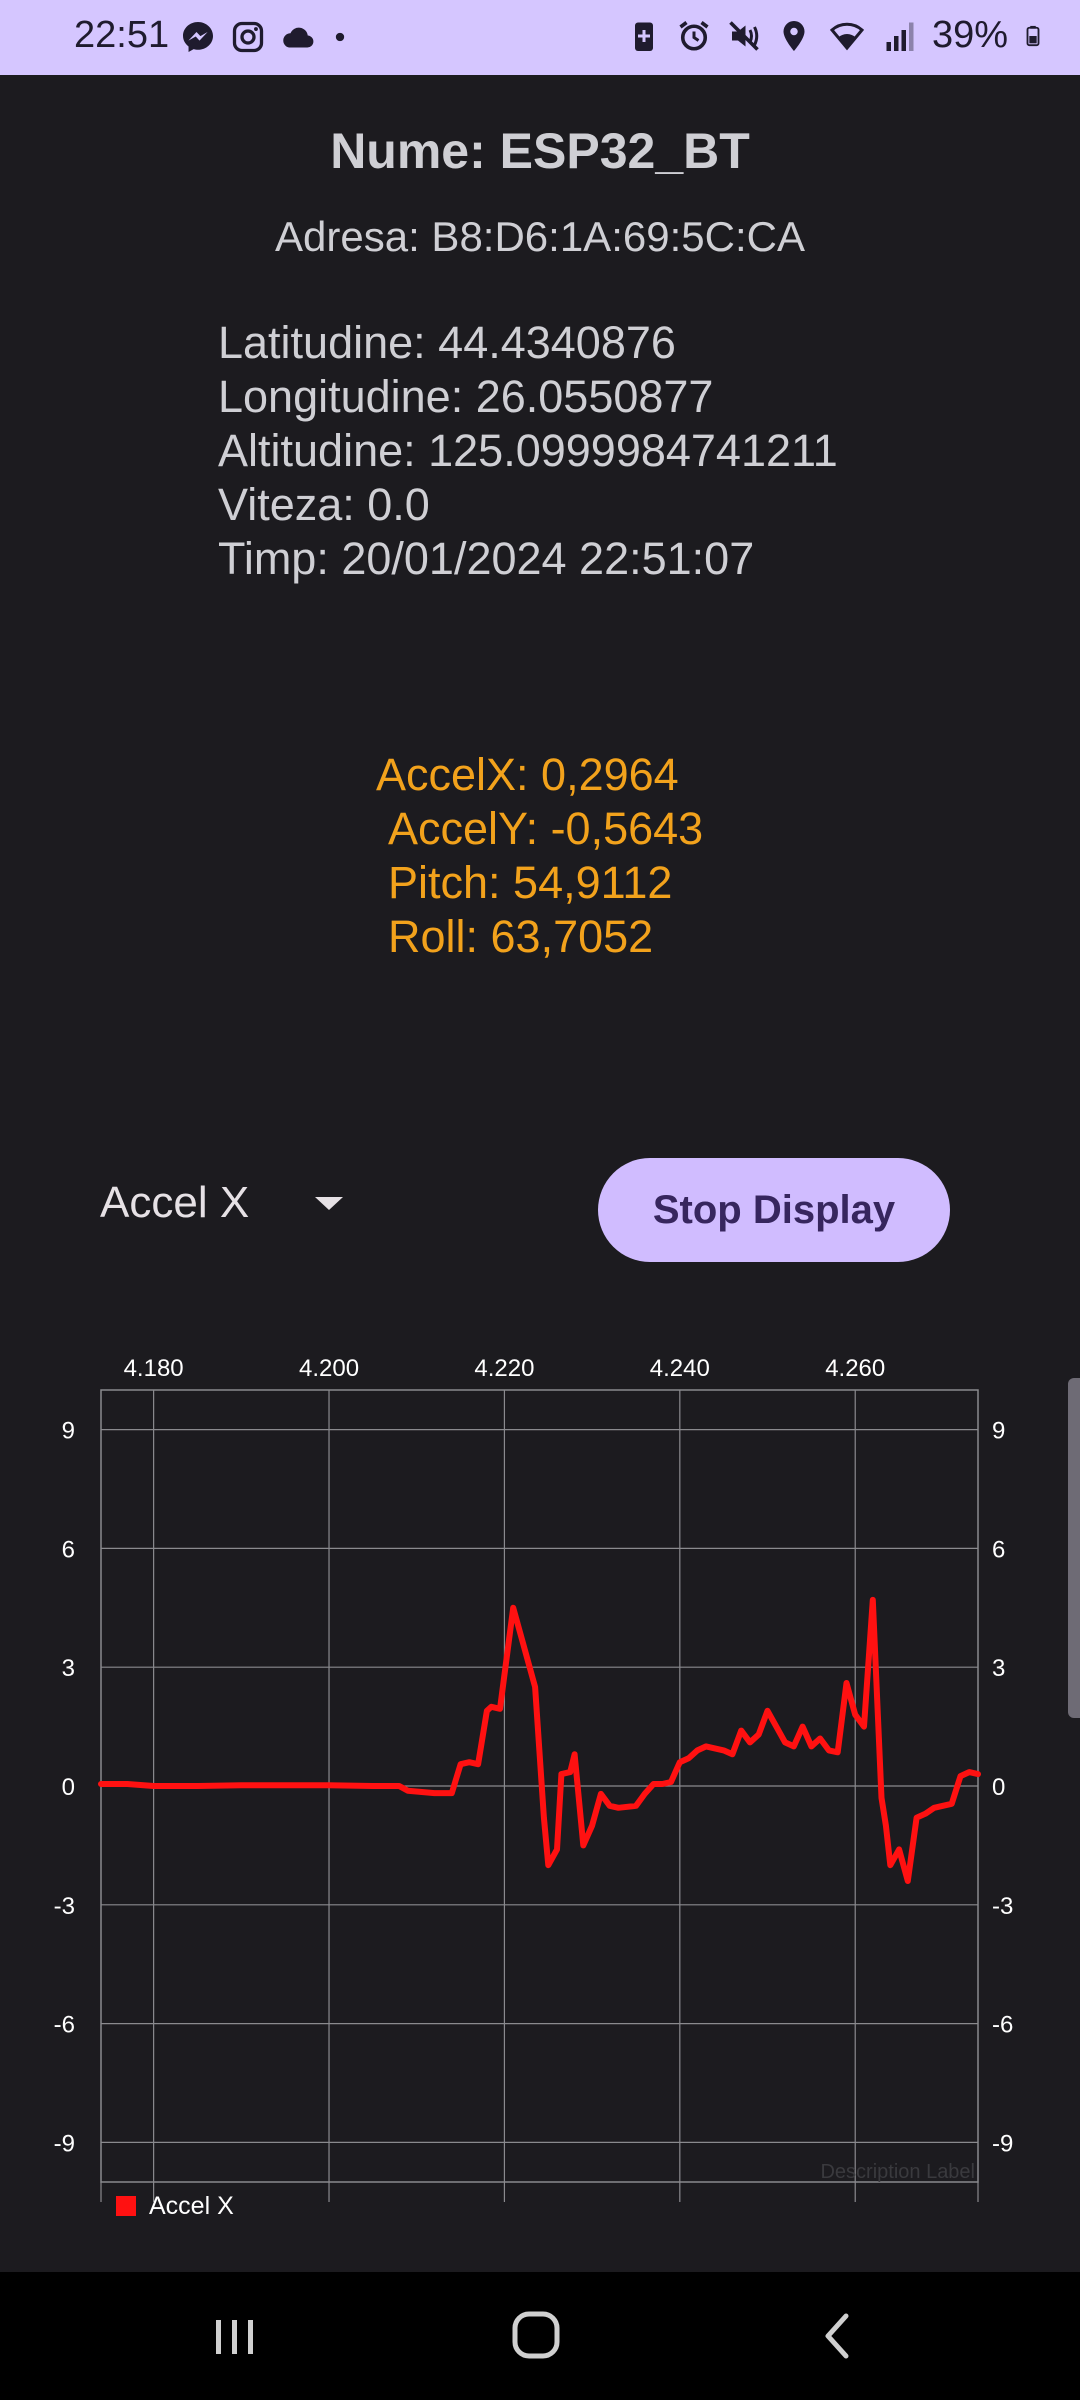 The width and height of the screenshot is (1080, 2400). Describe the element at coordinates (897, 2172) in the screenshot. I see `description-label: Description Label` at that location.